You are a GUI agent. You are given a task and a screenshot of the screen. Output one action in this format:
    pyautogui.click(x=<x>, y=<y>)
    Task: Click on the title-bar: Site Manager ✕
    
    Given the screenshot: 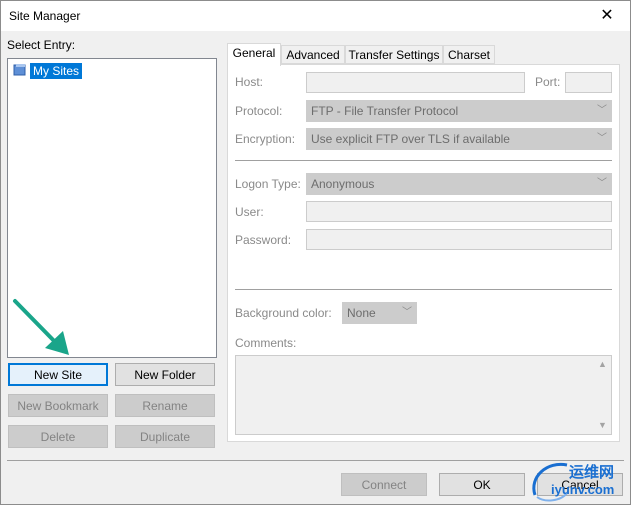 What is the action you would take?
    pyautogui.click(x=315, y=16)
    